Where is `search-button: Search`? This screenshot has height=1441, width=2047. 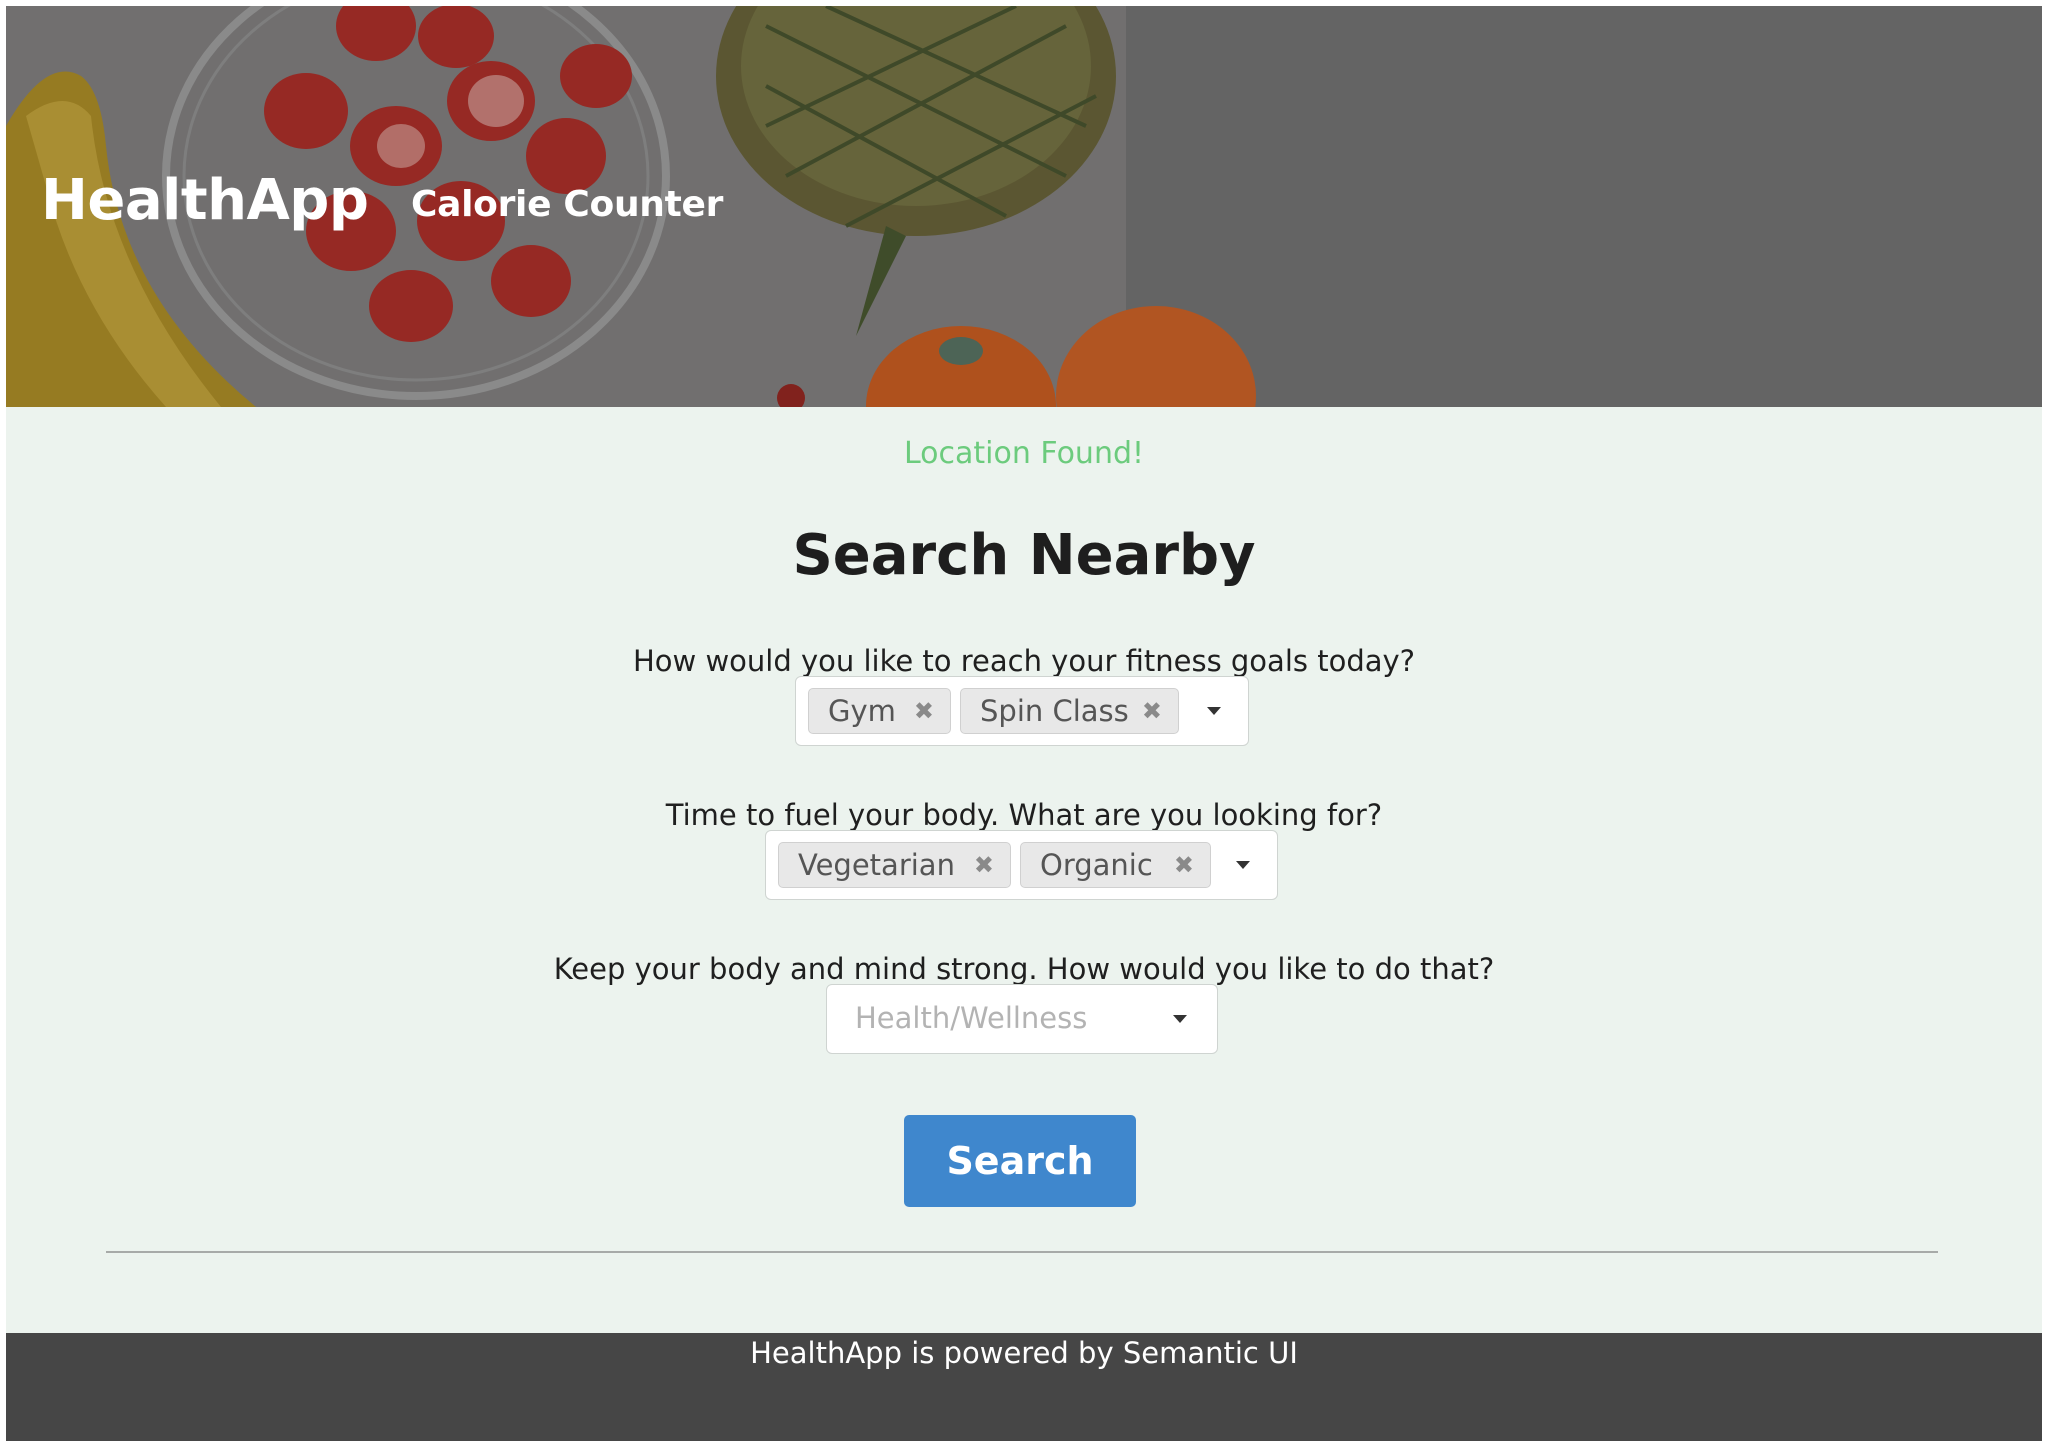 search-button: Search is located at coordinates (1020, 1161).